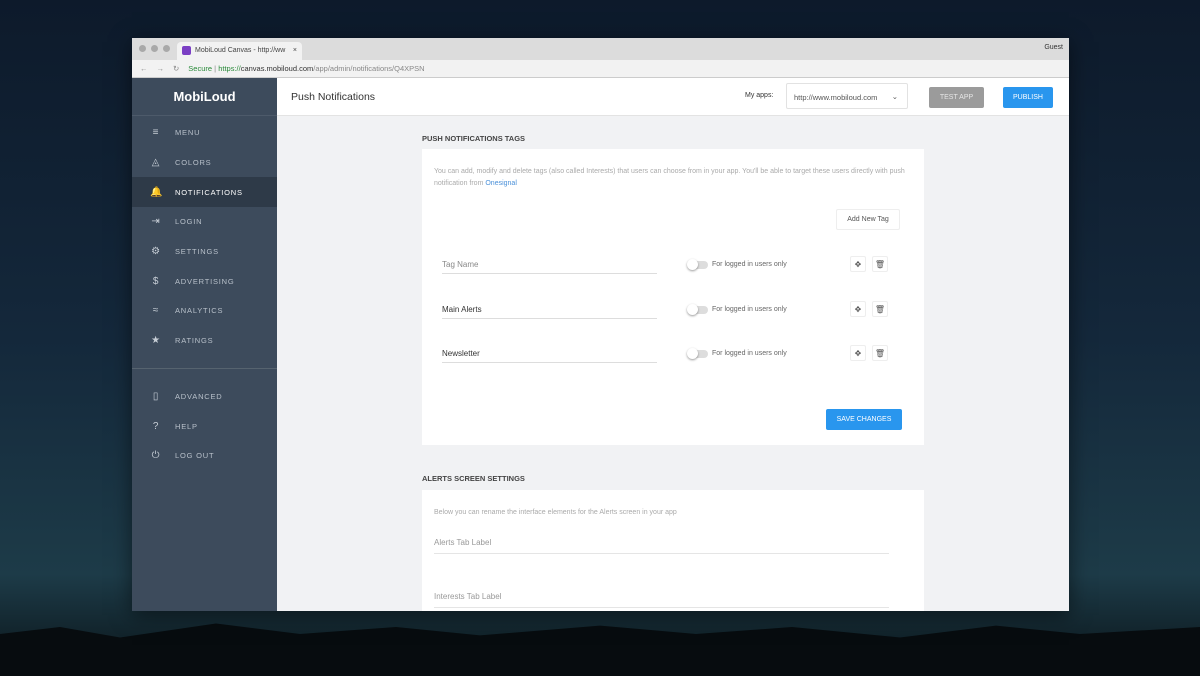 The width and height of the screenshot is (1200, 676). I want to click on onesignal-link: Onesignal, so click(501, 183).